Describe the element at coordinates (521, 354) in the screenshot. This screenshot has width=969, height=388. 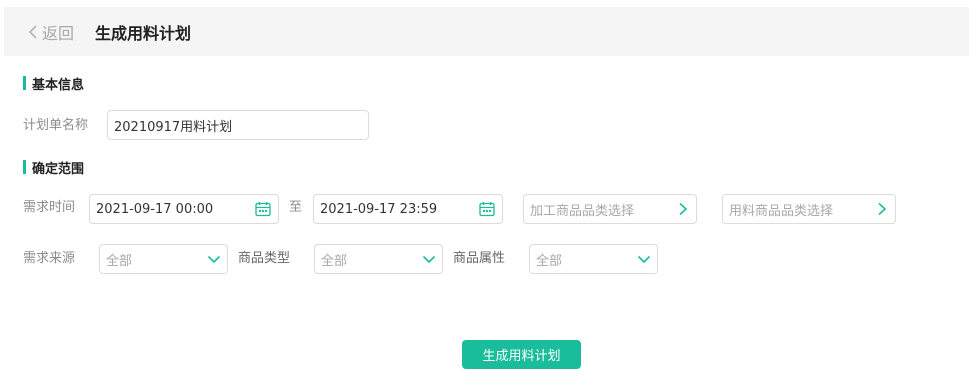
I see `generate-plan-button: 生成用料计划` at that location.